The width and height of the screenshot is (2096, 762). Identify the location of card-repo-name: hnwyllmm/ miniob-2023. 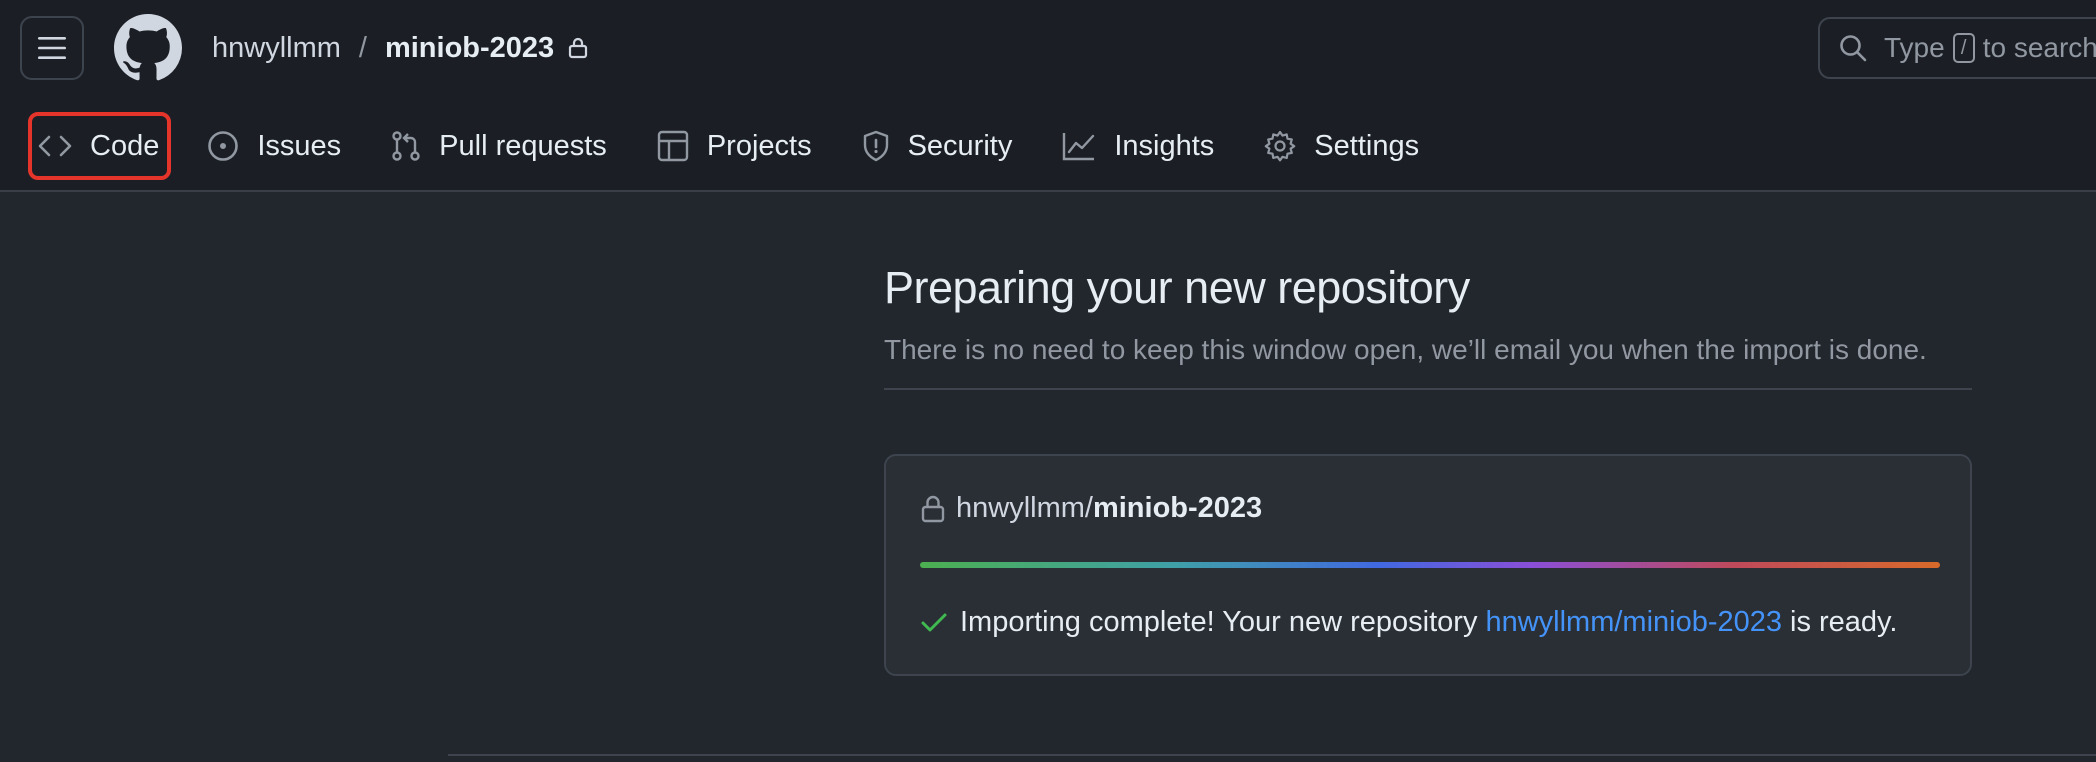
(1091, 508).